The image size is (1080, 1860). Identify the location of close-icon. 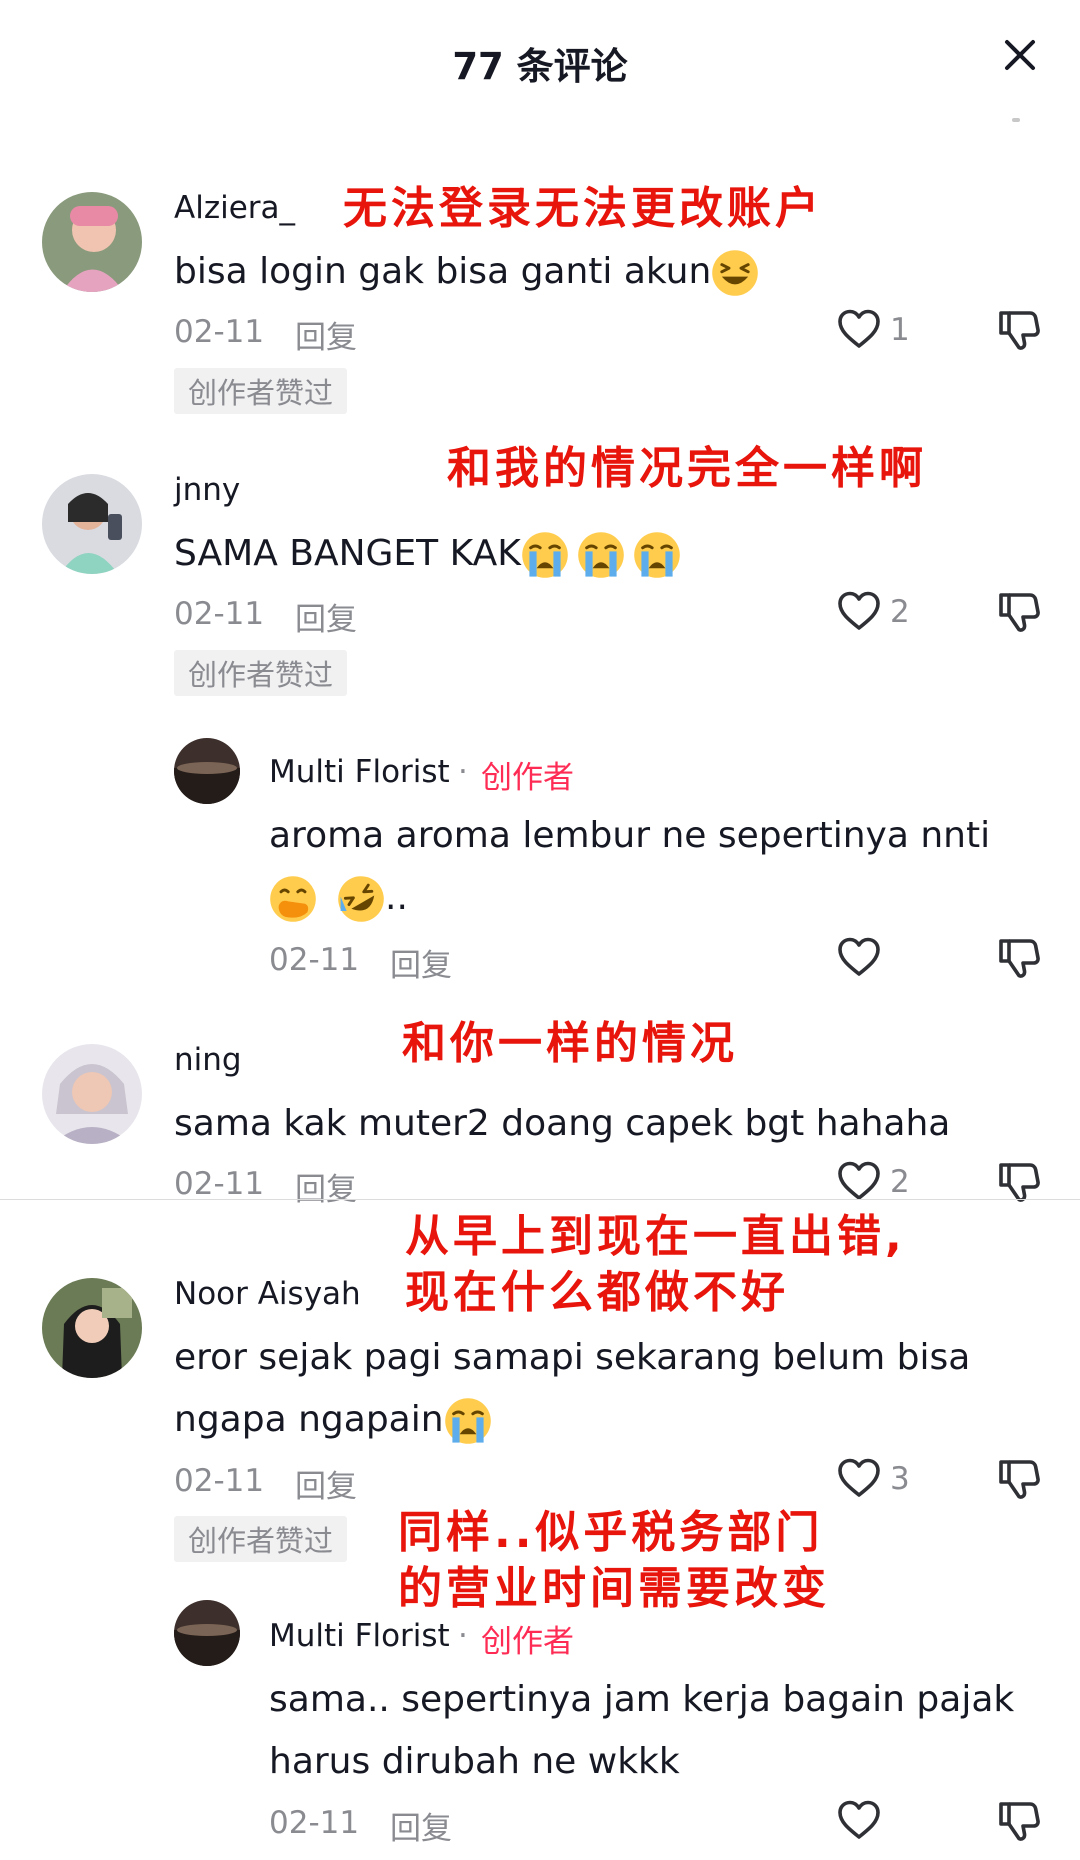
(1020, 55).